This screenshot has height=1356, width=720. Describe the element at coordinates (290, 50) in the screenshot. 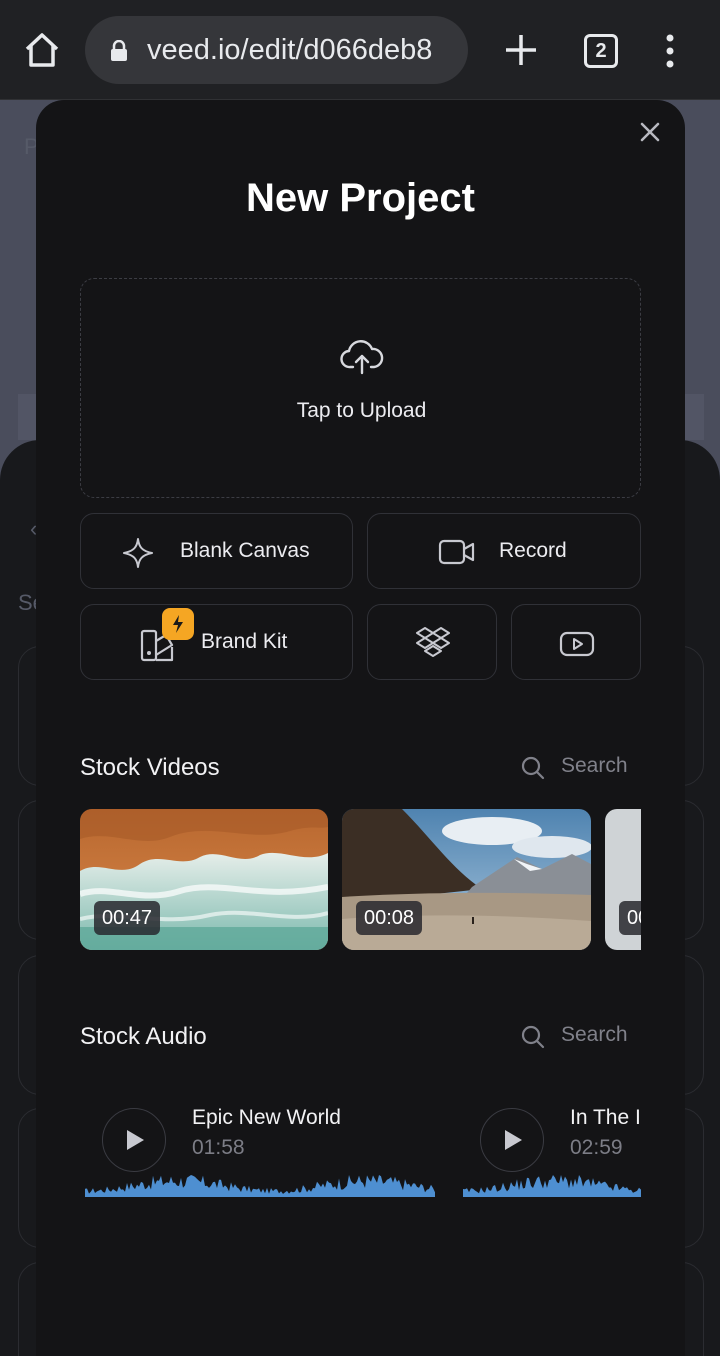

I see `url-text: veed.io/edit/d066deb8` at that location.